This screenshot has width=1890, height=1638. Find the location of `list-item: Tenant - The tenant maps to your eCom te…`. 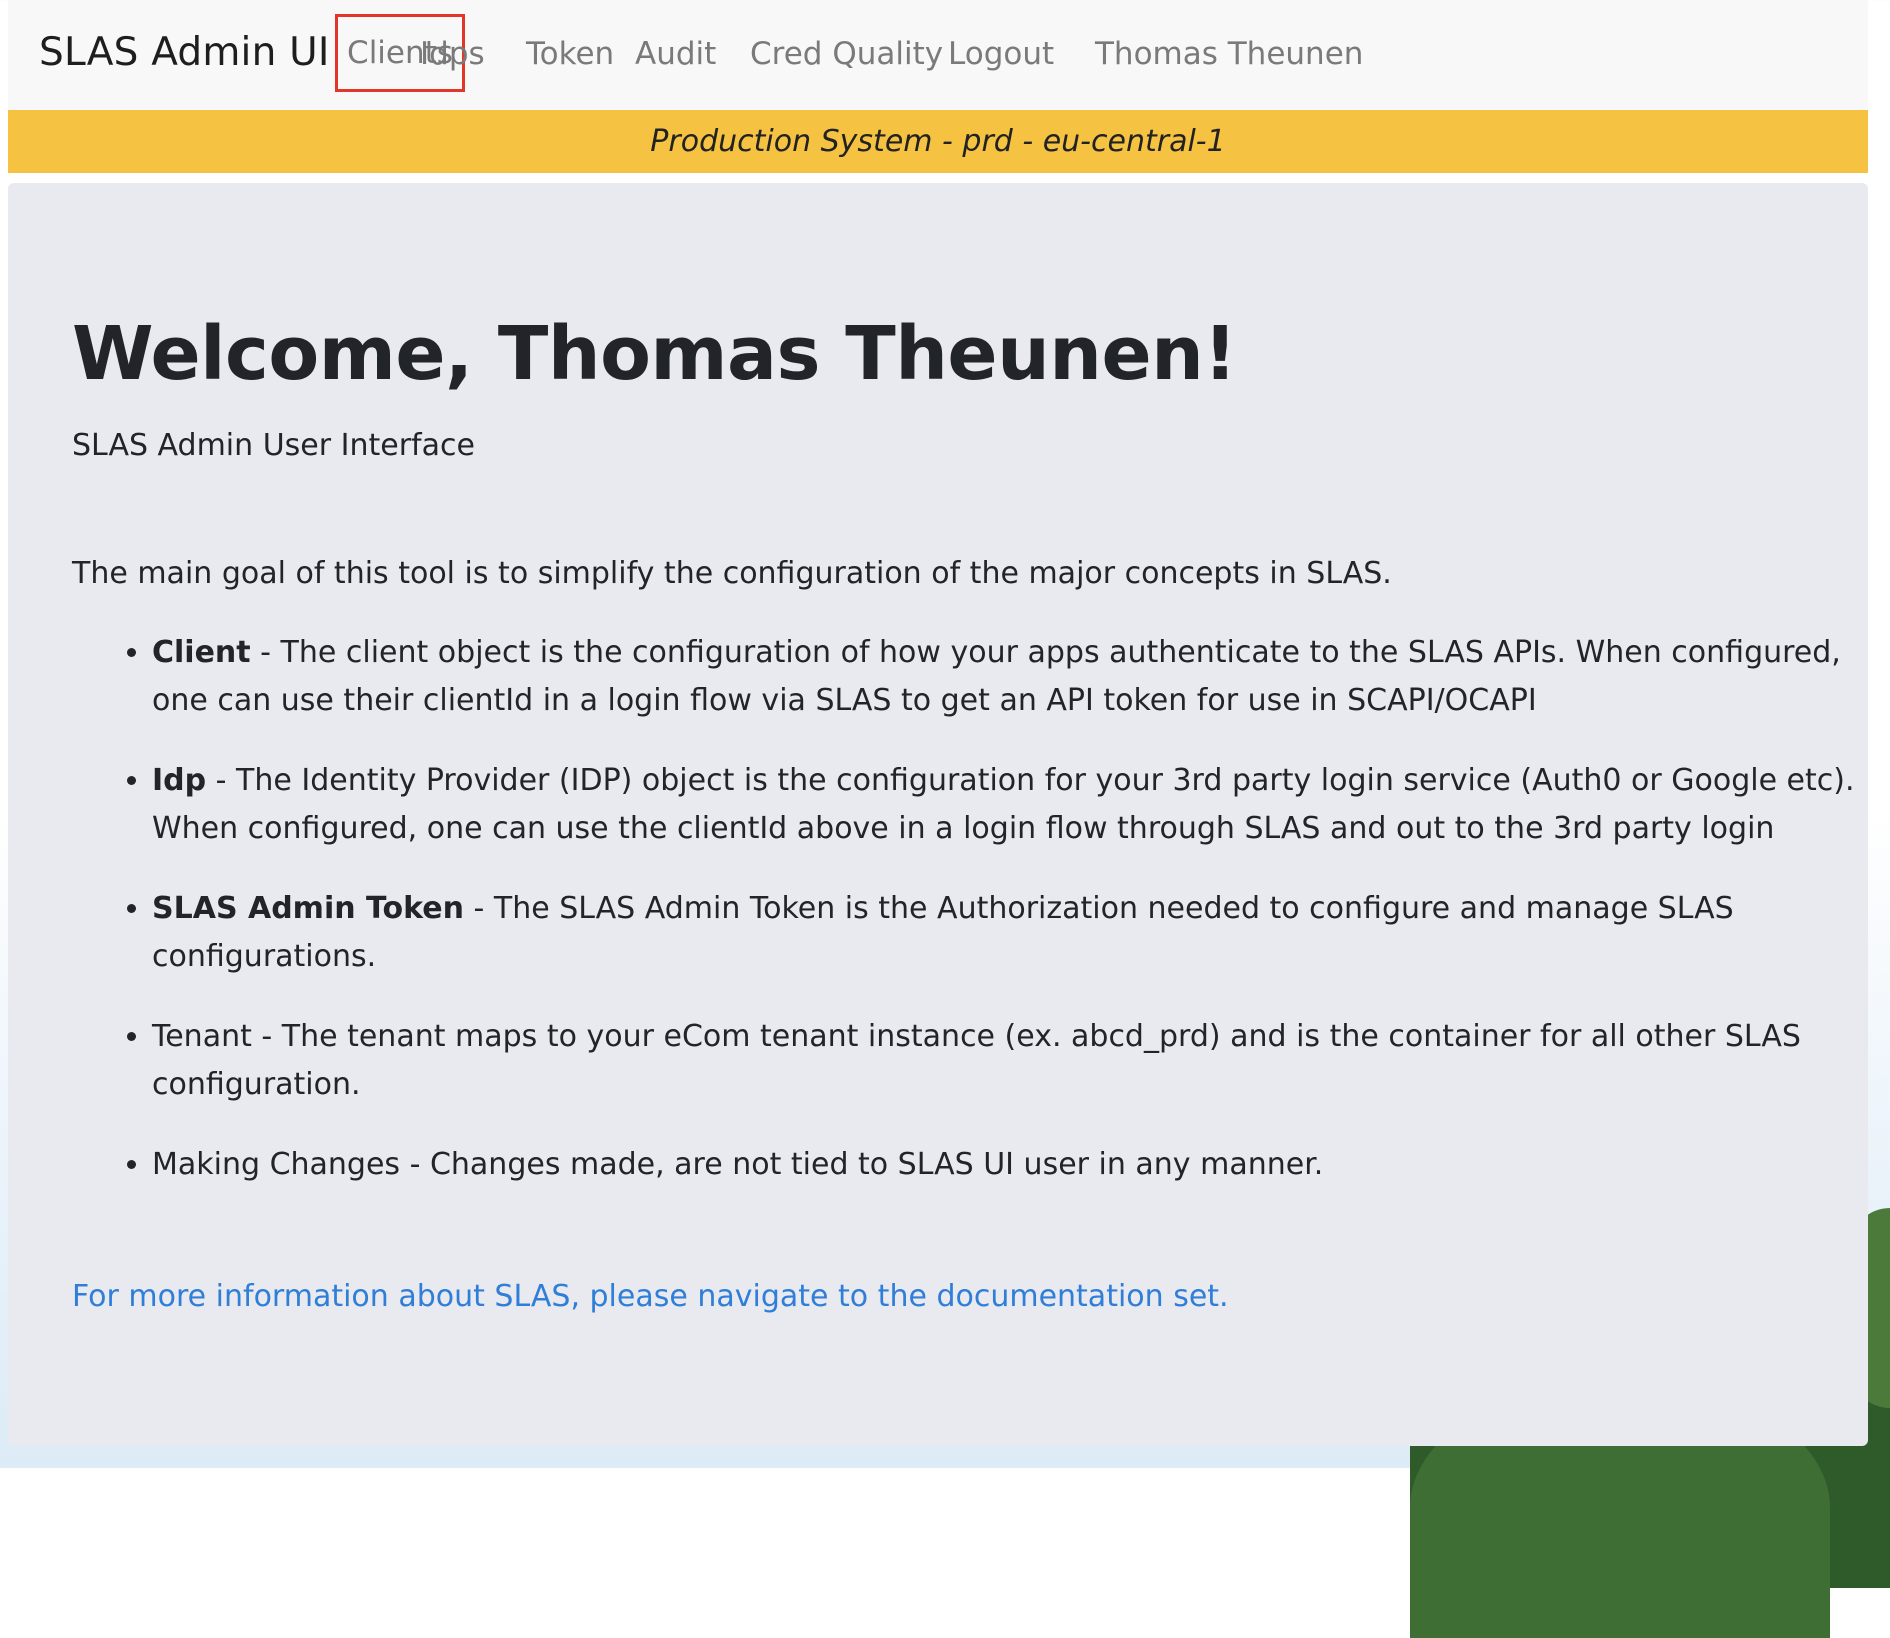

list-item: Tenant - The tenant maps to your eCom te… is located at coordinates (1017, 1061).